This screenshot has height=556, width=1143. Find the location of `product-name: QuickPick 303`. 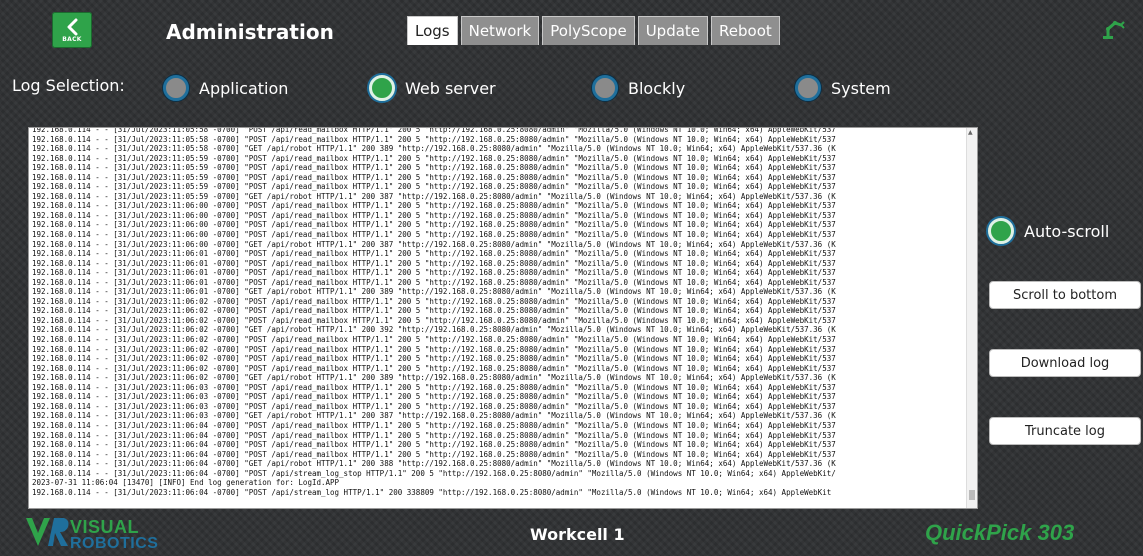

product-name: QuickPick 303 is located at coordinates (999, 533).